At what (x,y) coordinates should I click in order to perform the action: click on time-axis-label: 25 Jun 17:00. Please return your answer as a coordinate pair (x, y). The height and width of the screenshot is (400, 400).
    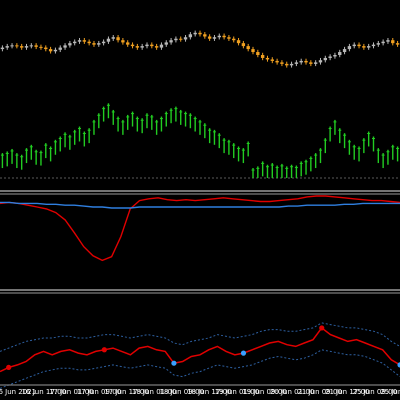
    Looking at the image, I should click on (390, 392).